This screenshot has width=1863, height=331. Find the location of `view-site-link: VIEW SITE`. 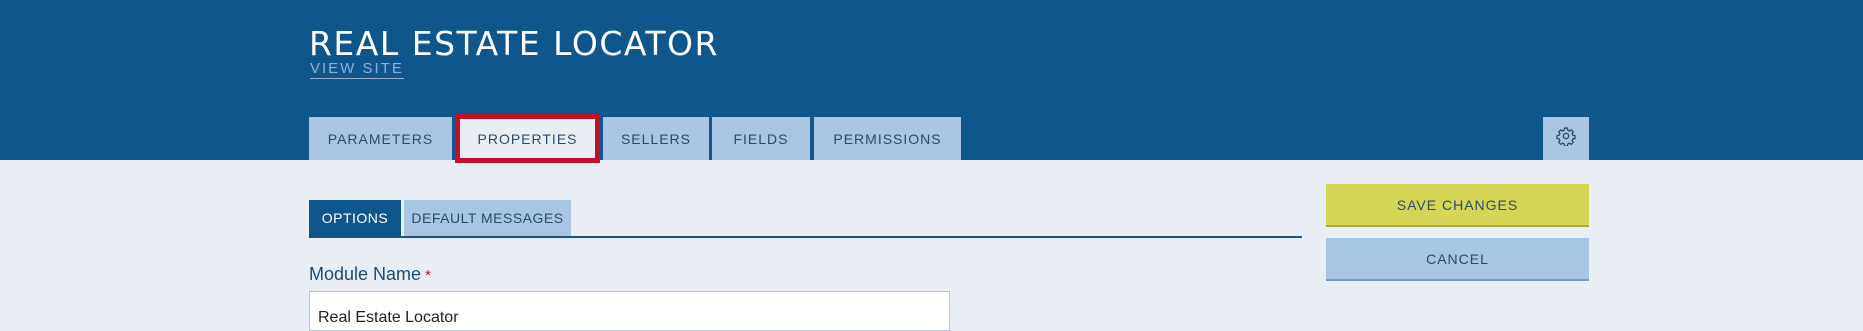

view-site-link: VIEW SITE is located at coordinates (357, 69).